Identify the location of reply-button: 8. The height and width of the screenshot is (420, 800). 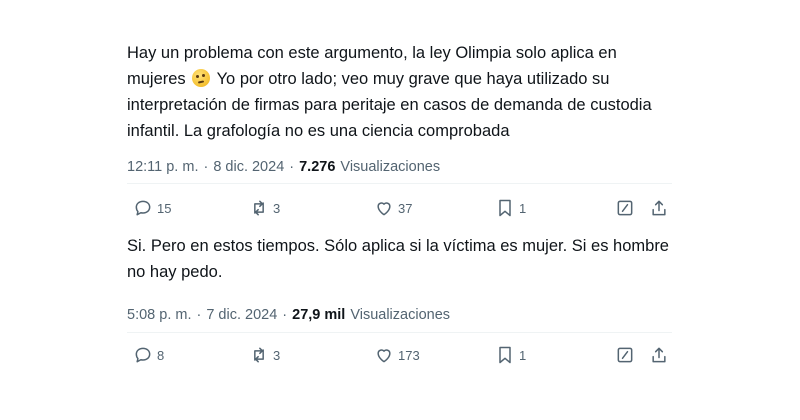
(148, 355).